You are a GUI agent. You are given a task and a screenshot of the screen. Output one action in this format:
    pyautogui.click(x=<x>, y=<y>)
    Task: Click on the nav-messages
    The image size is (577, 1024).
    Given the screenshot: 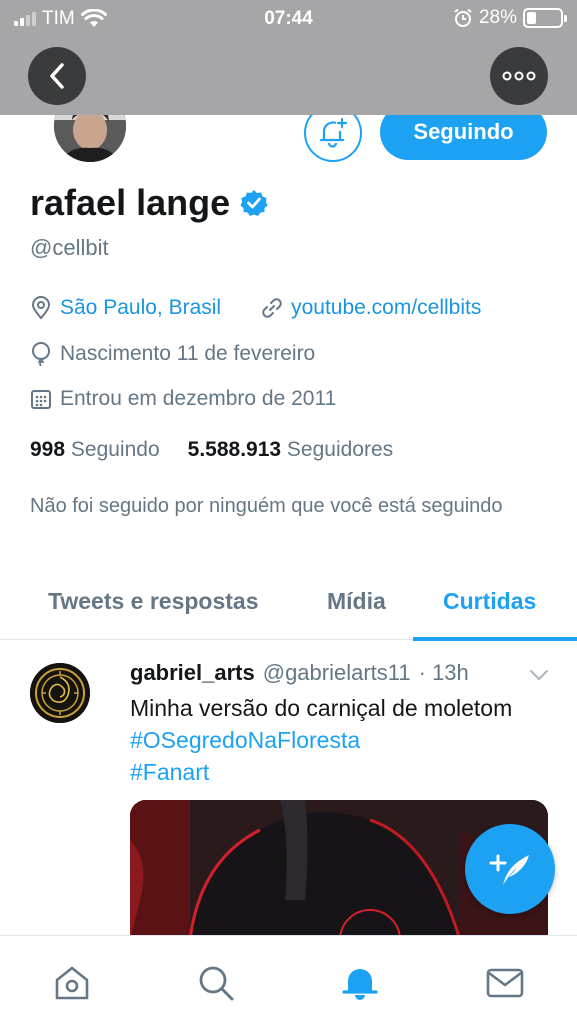 What is the action you would take?
    pyautogui.click(x=505, y=983)
    